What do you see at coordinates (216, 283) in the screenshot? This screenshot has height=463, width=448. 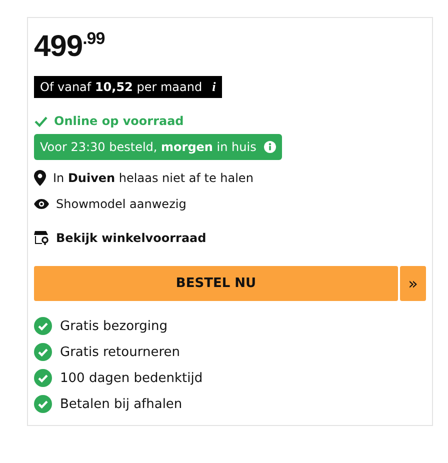 I see `order-button: BESTEL NU` at bounding box center [216, 283].